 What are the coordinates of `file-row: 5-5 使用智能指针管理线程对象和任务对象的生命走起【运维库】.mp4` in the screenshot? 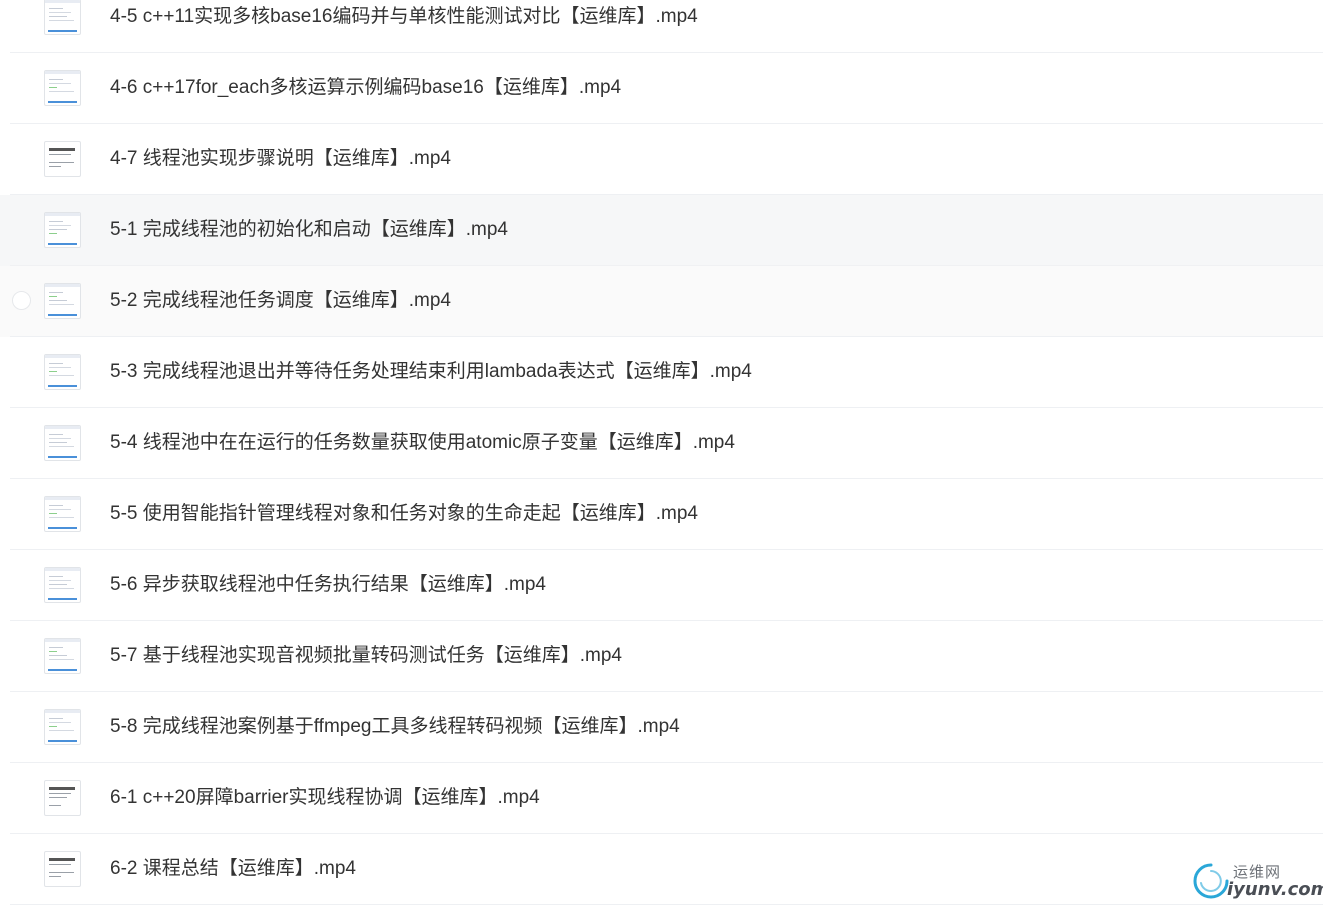 It's located at (661, 514).